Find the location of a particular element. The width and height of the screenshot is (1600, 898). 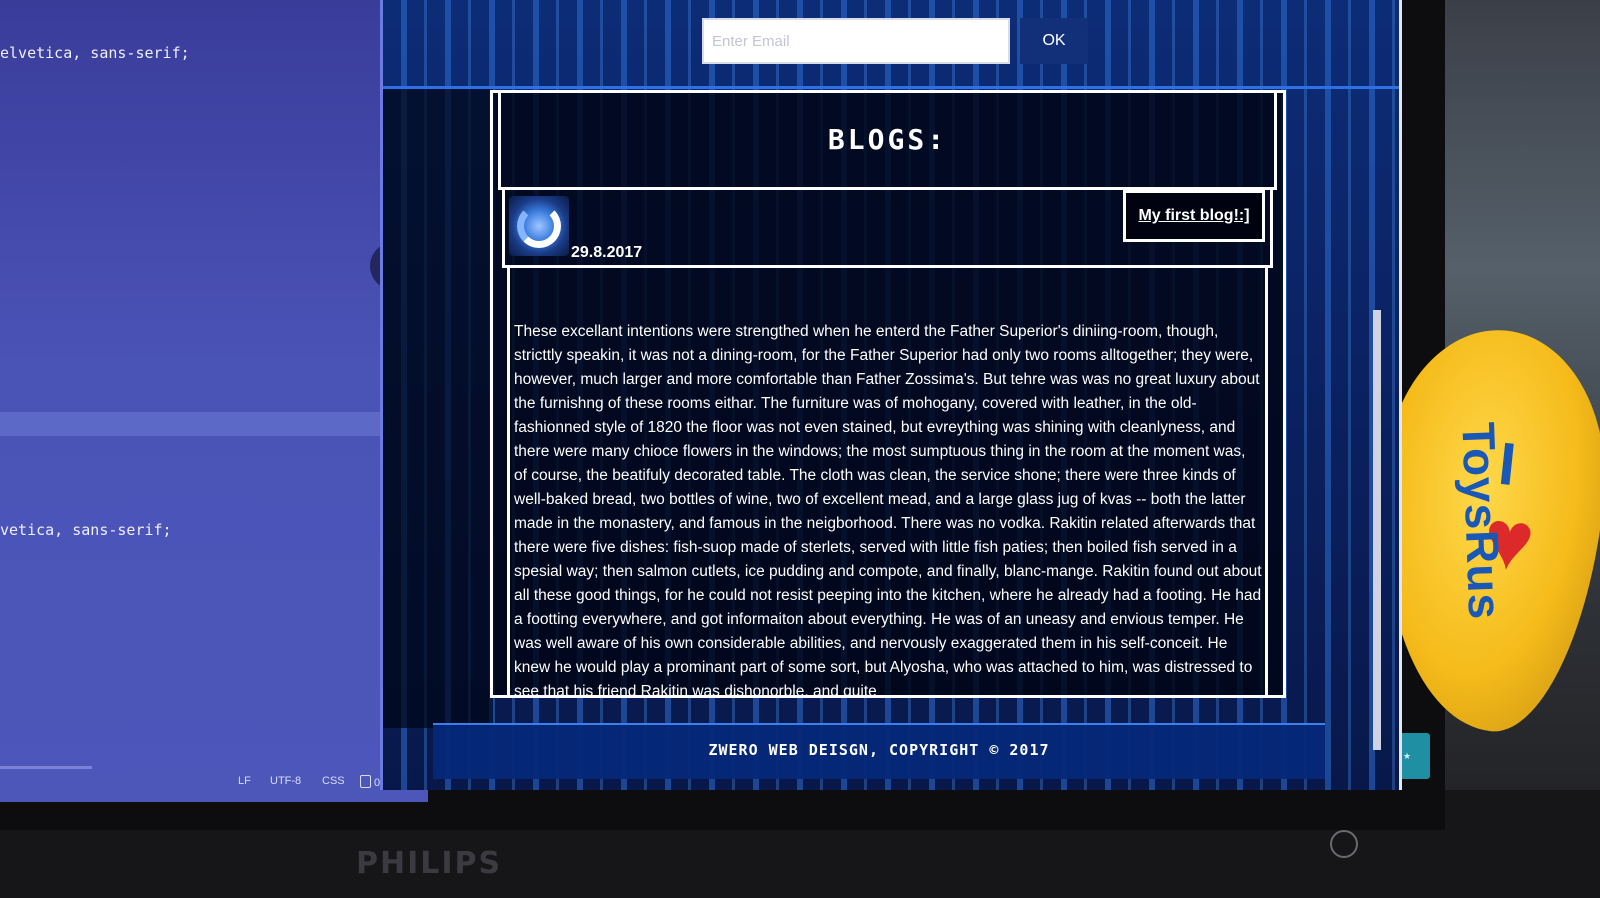

status-bar: LF UTF-8 CSS 0 files is located at coordinates (214, 780).